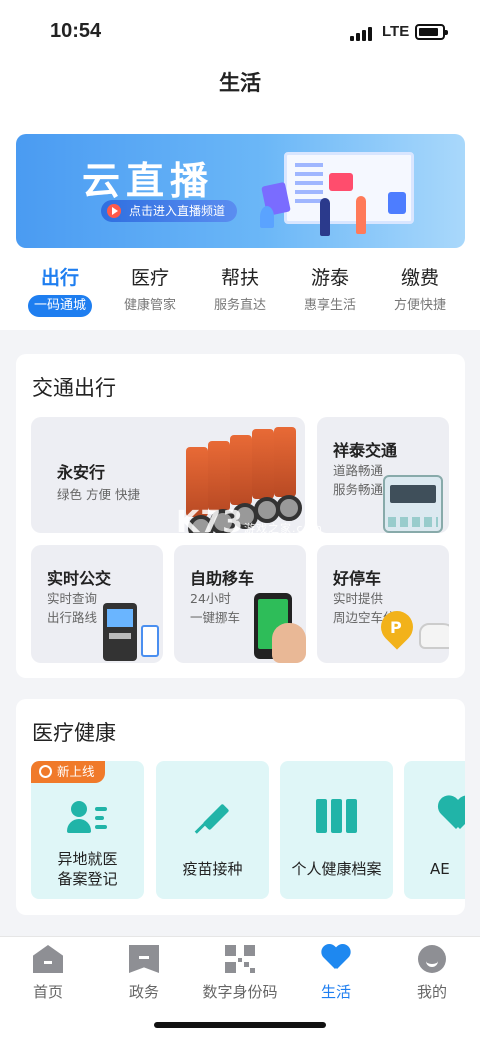 The height and width of the screenshot is (1038, 480). I want to click on new-badge: 新上线, so click(68, 772).